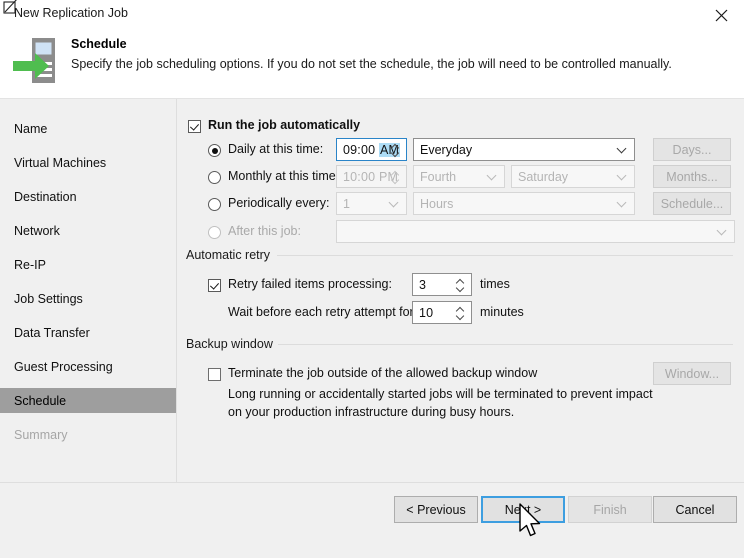 The height and width of the screenshot is (558, 744). Describe the element at coordinates (88, 162) in the screenshot. I see `sidebar-item-virtual-machines: Virtual Machines` at that location.